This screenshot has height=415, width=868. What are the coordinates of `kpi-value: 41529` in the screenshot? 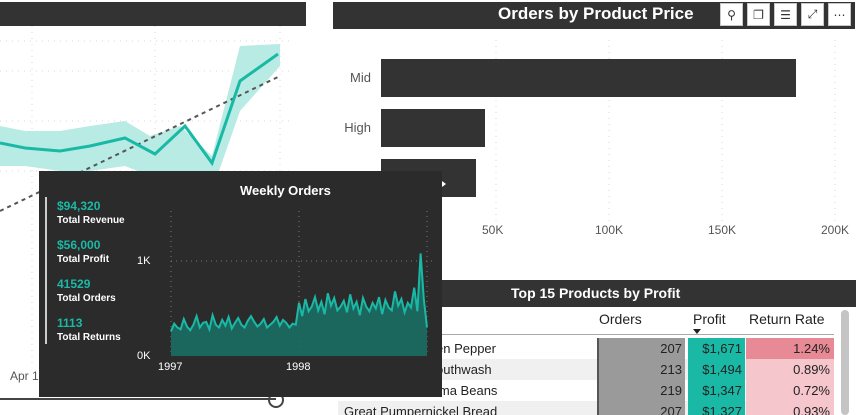 It's located at (74, 284).